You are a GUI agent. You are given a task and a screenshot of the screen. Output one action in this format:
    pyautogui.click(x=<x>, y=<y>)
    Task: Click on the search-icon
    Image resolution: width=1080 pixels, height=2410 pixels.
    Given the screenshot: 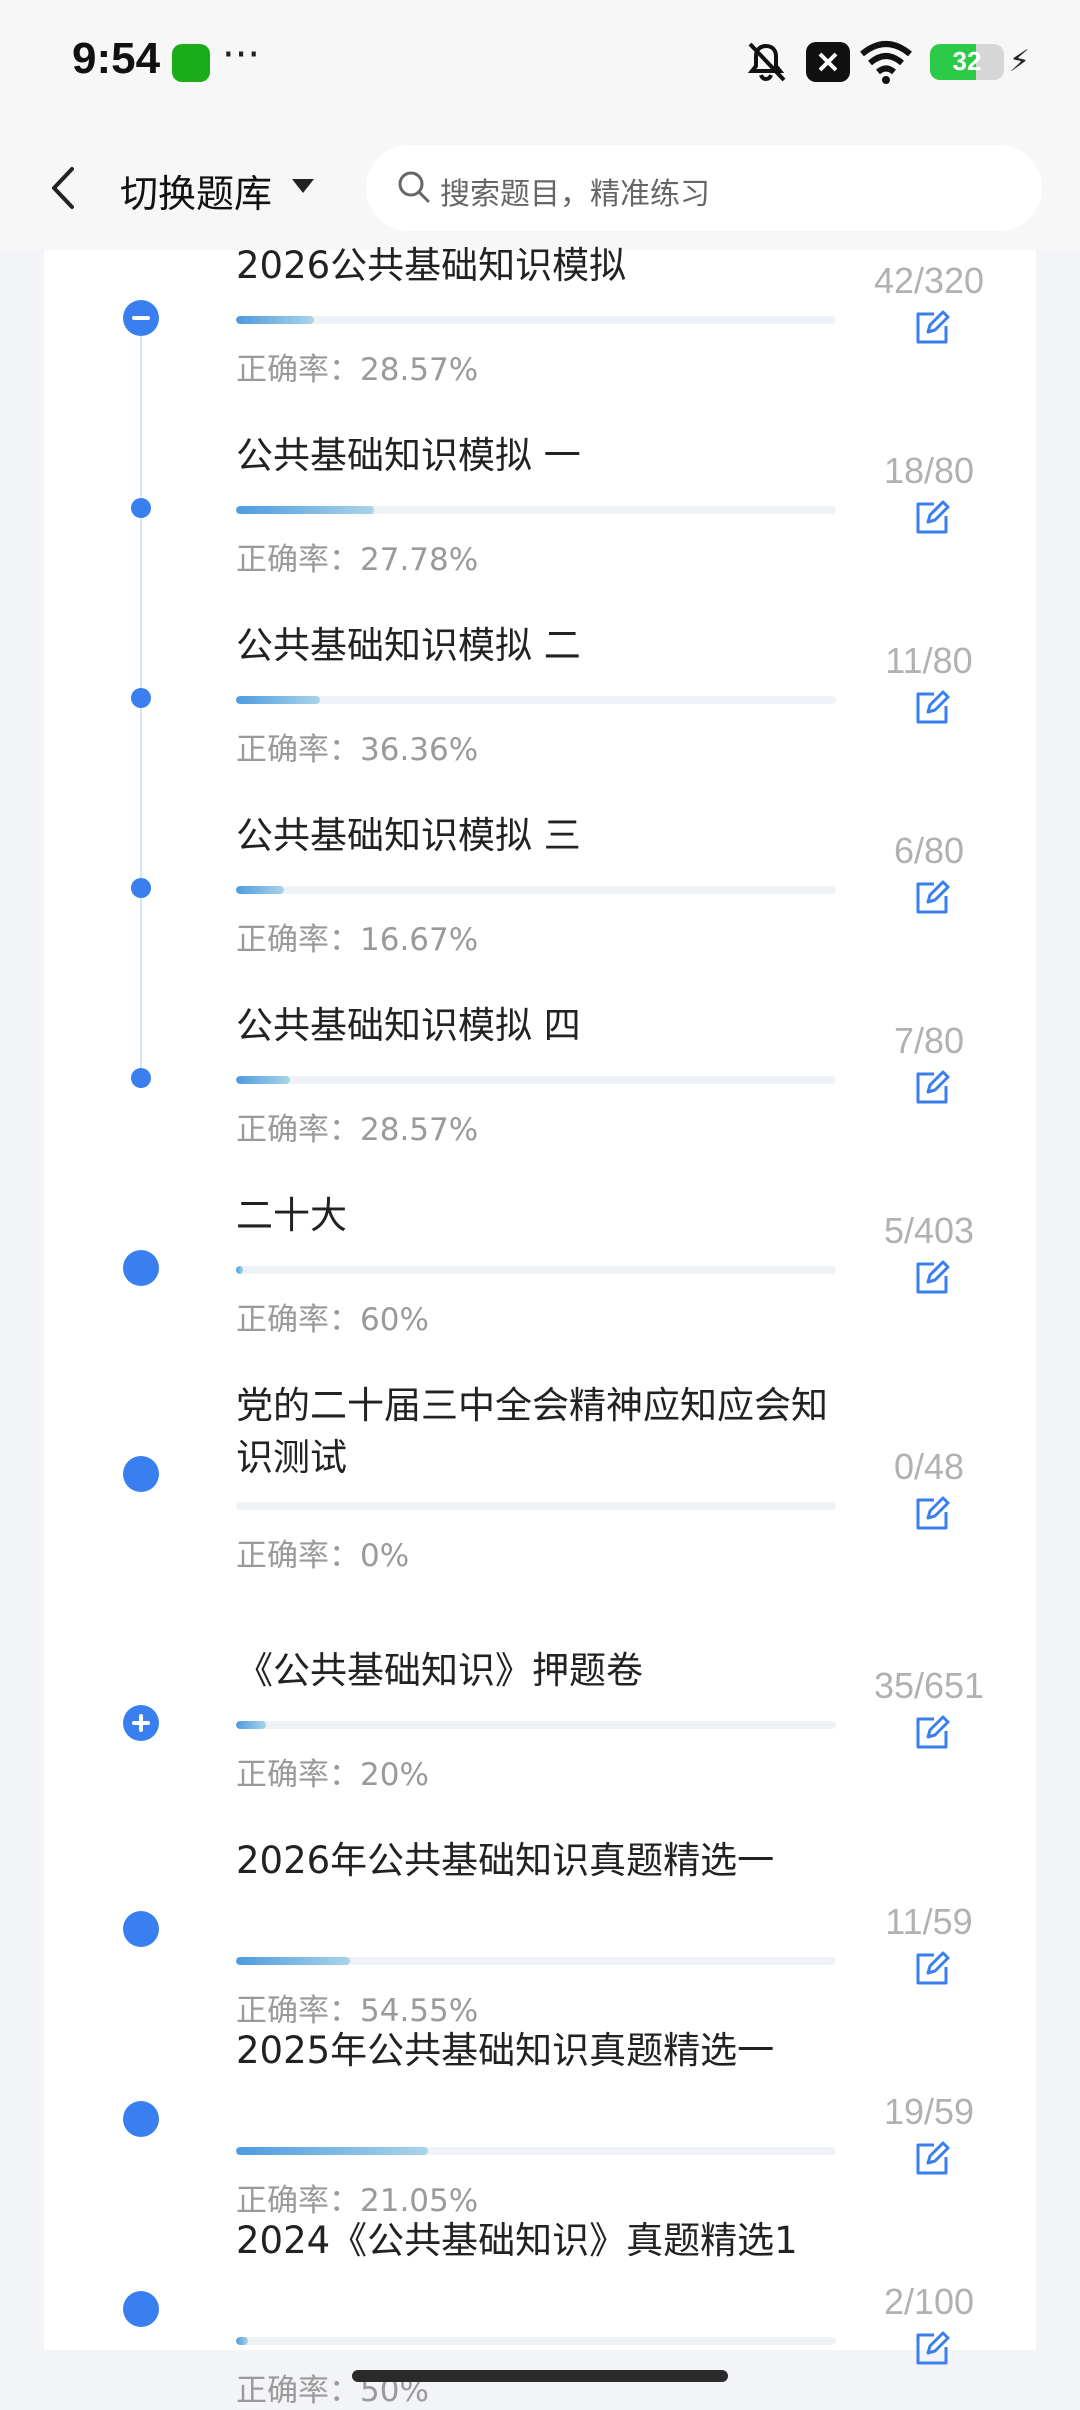 What is the action you would take?
    pyautogui.click(x=414, y=187)
    